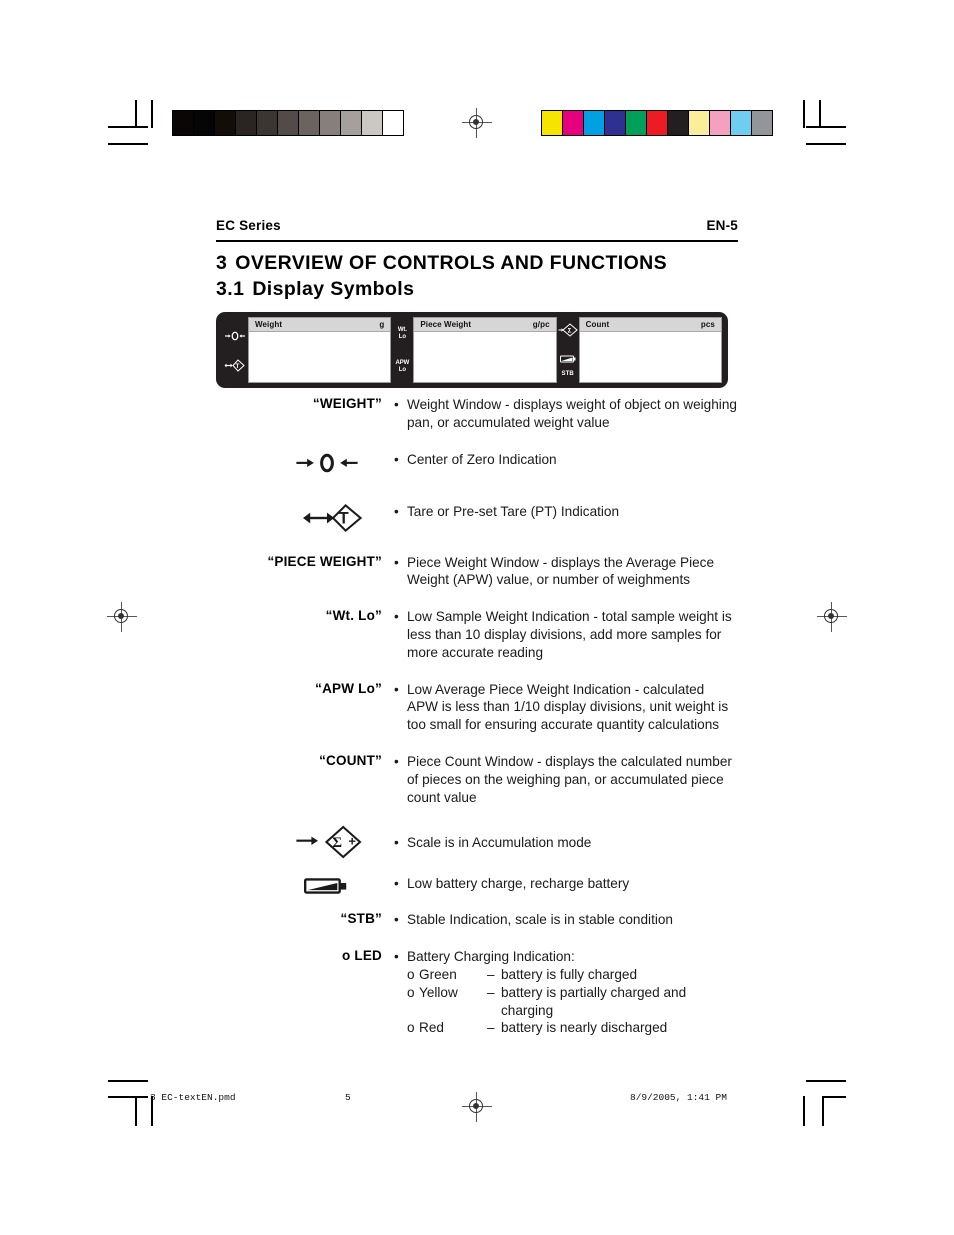 The width and height of the screenshot is (954, 1235). I want to click on lcd-count-window-title-bar: Count pcs, so click(650, 325).